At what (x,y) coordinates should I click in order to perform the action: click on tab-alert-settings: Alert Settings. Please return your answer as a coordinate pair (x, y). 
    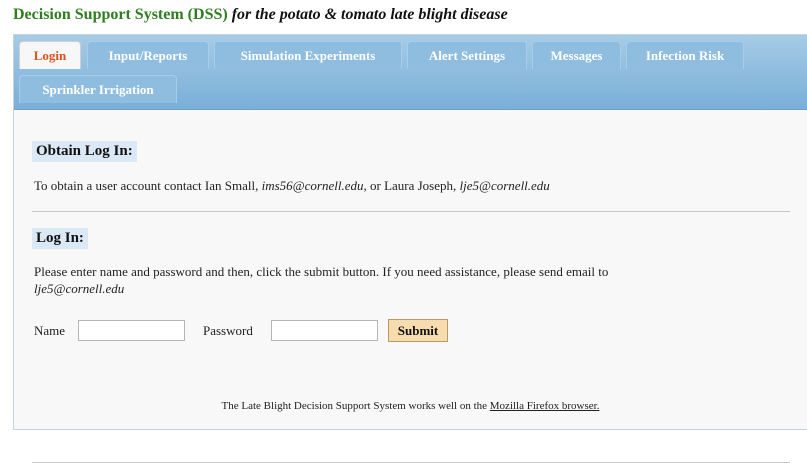
    Looking at the image, I should click on (467, 55).